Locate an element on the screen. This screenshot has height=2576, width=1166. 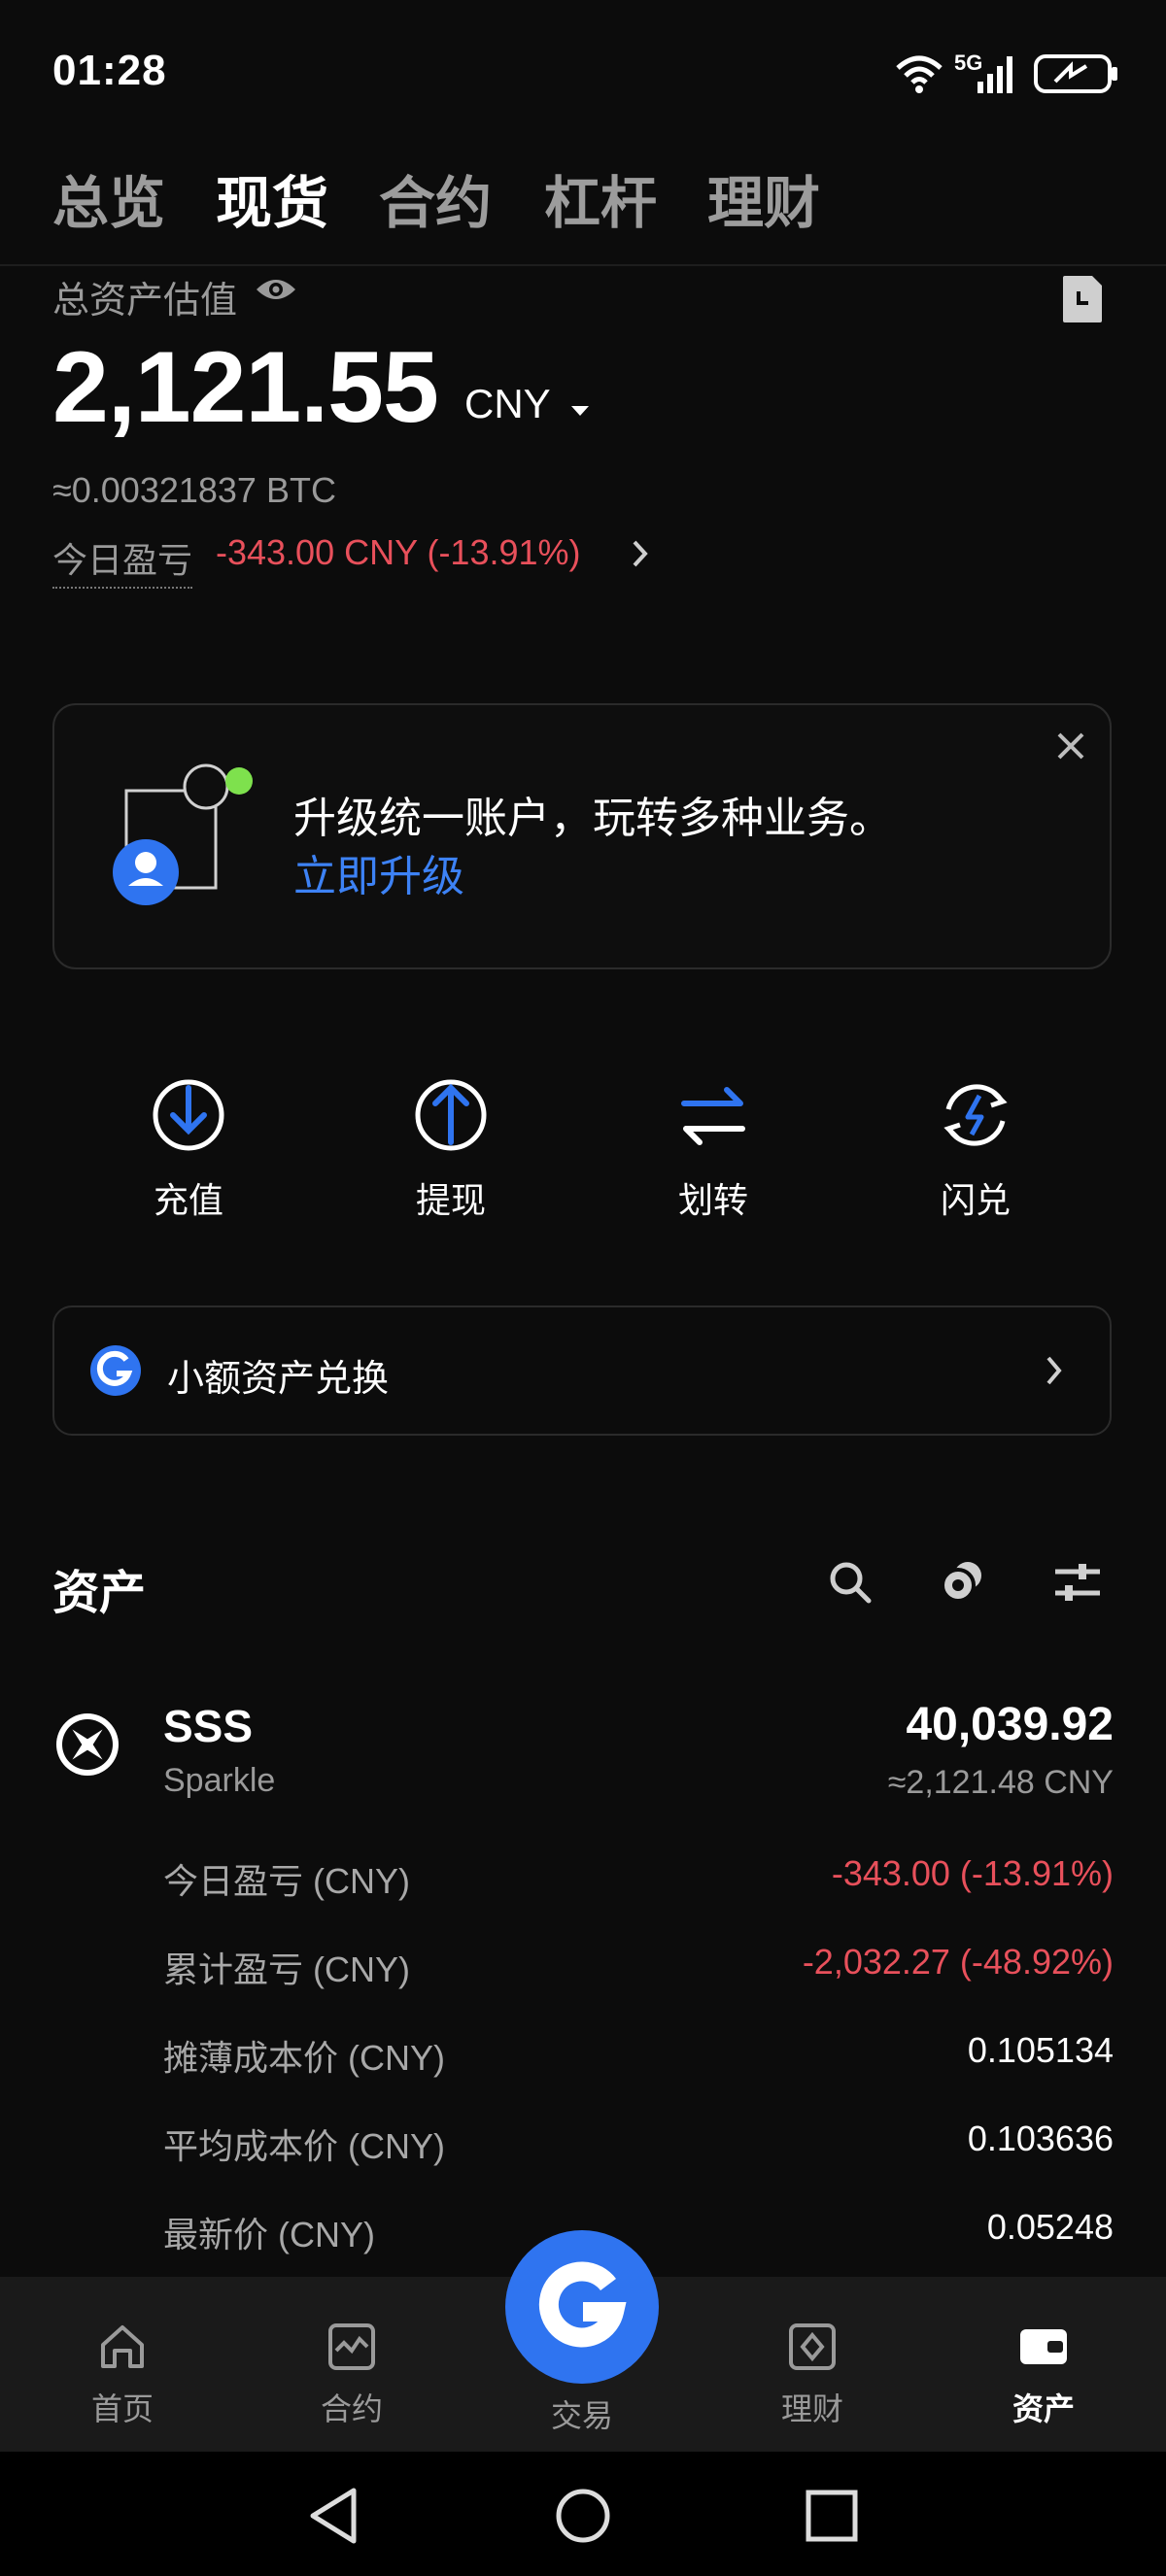
transfer-icon is located at coordinates (713, 1116).